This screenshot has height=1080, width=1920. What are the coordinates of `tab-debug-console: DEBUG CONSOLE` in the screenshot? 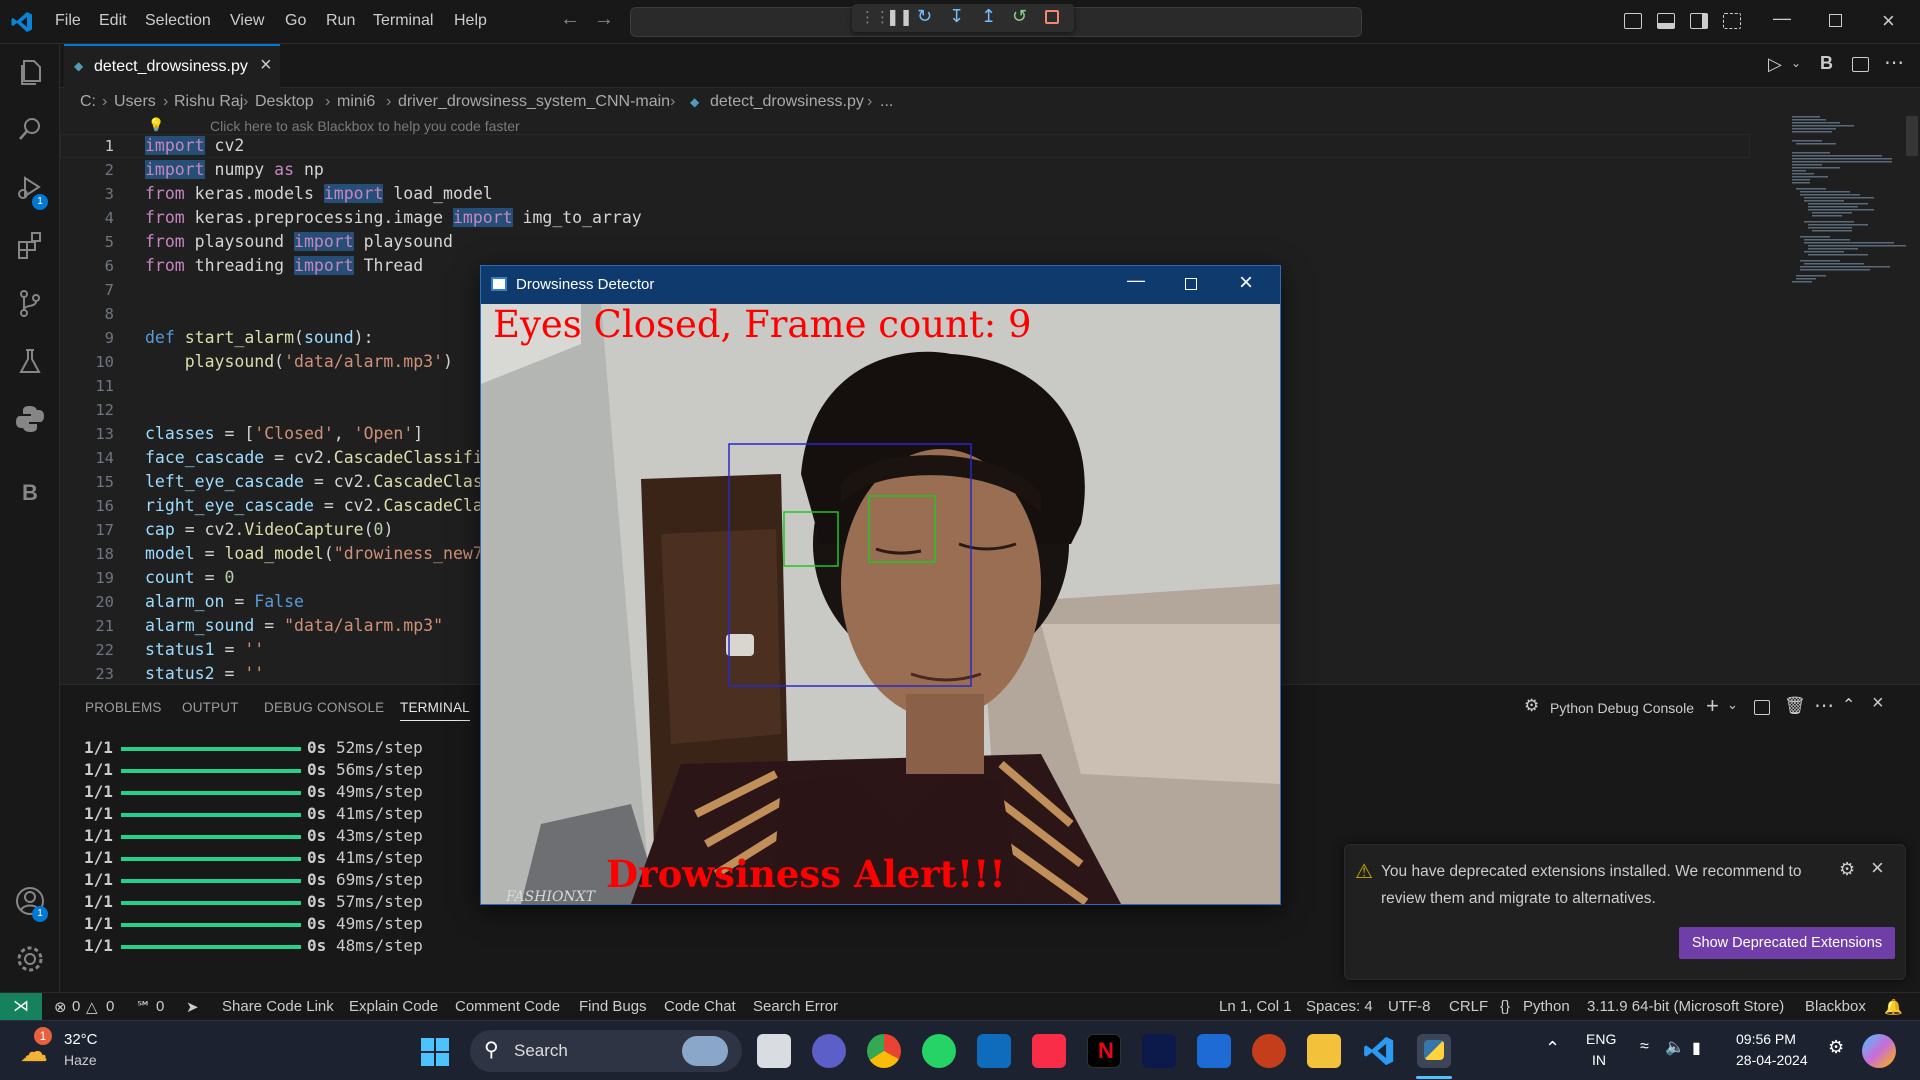 It's located at (324, 707).